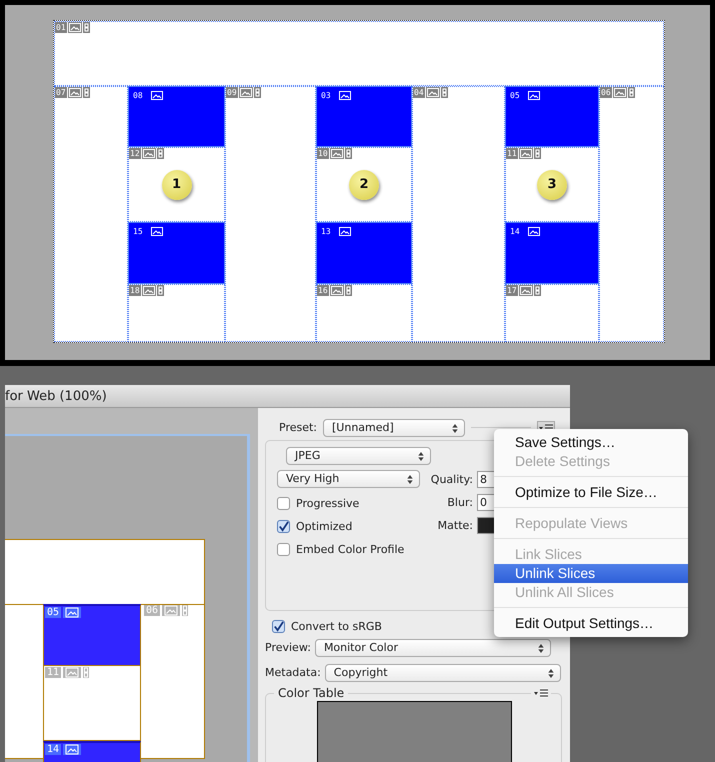  I want to click on slice-number: 10, so click(323, 153).